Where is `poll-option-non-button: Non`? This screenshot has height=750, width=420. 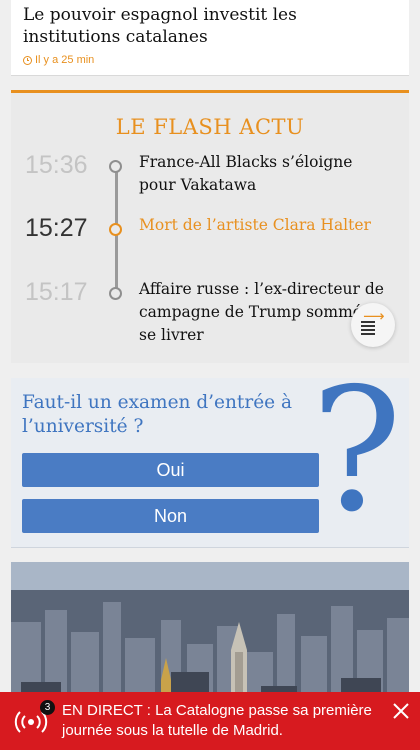
poll-option-non-button: Non is located at coordinates (170, 516).